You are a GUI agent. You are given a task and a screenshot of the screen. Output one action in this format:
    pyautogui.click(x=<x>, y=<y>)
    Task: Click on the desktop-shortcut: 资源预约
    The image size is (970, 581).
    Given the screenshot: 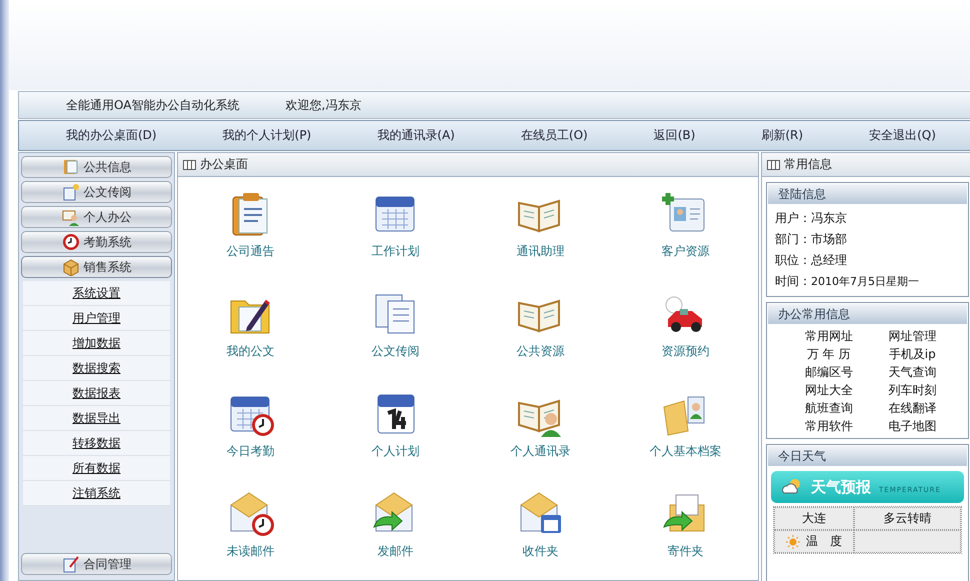 What is the action you would take?
    pyautogui.click(x=685, y=325)
    